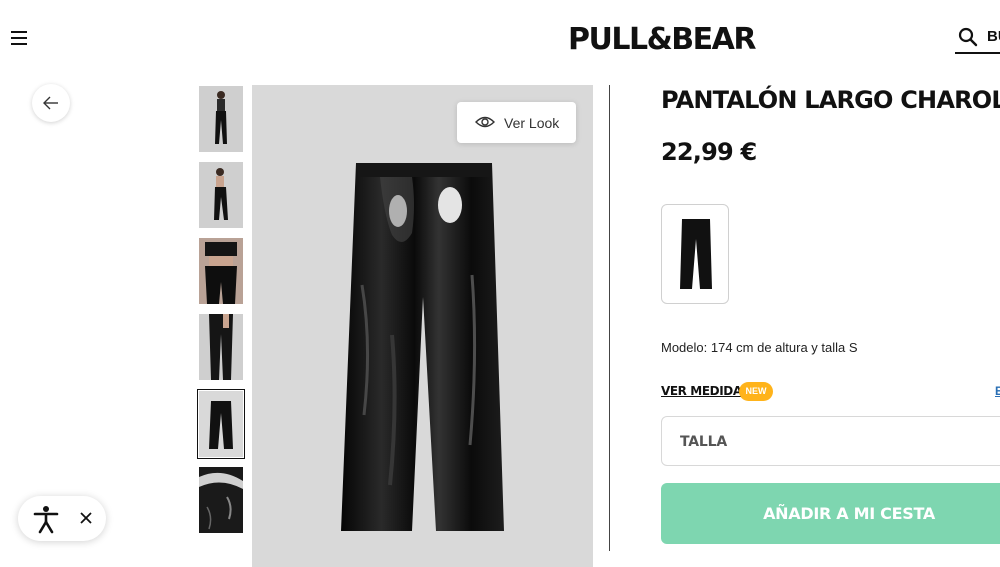 The height and width of the screenshot is (567, 1000). Describe the element at coordinates (532, 123) in the screenshot. I see `ver-look-label: Ver Look` at that location.